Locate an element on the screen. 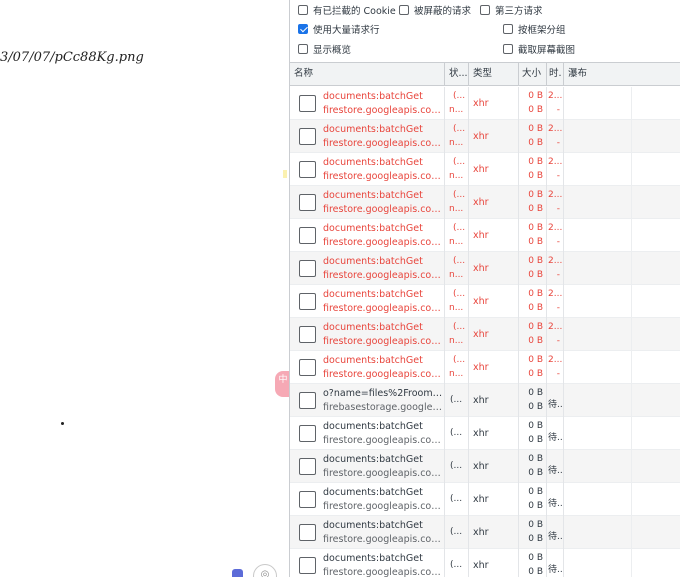  help-button: ◎ is located at coordinates (265, 570).